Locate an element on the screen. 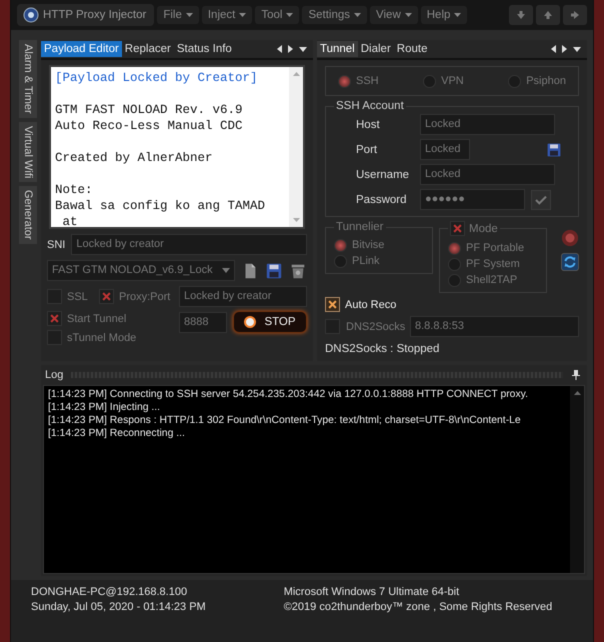 This screenshot has width=604, height=642. right-arrow-button is located at coordinates (575, 15).